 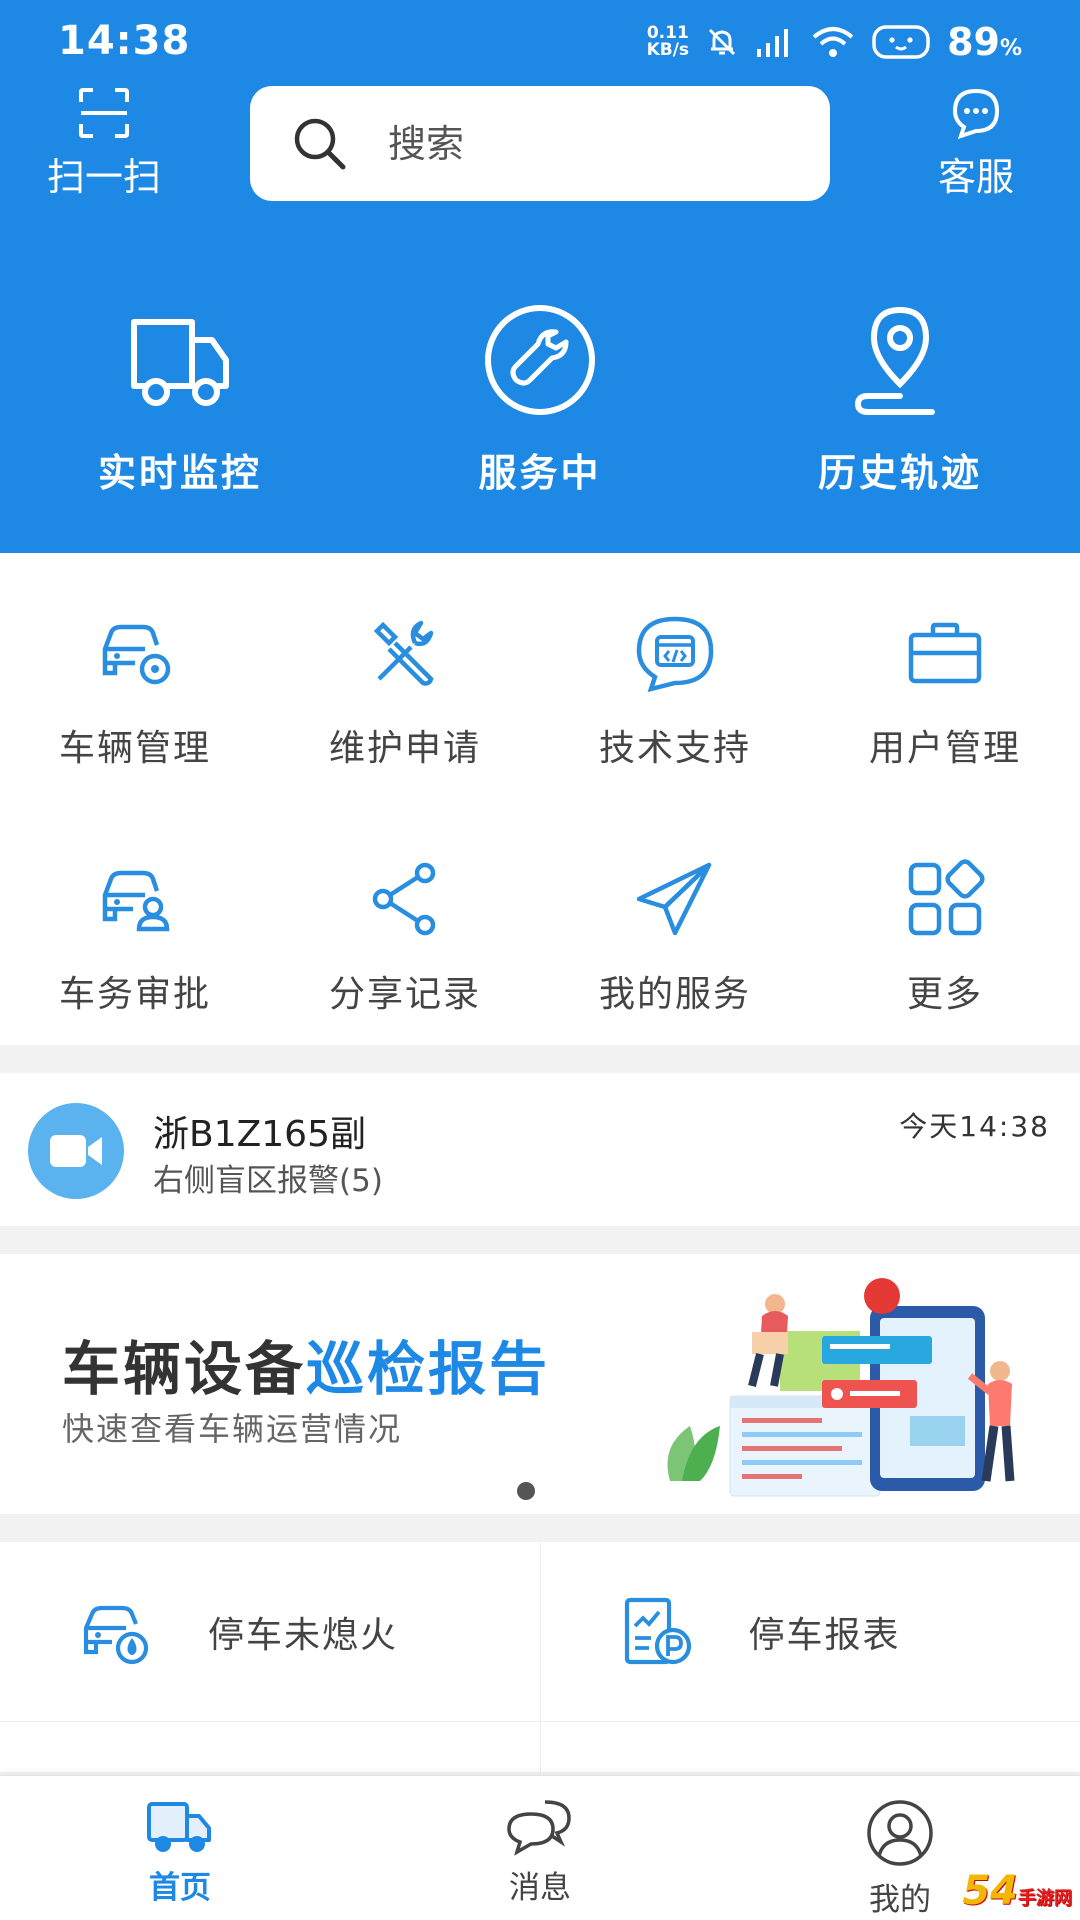 I want to click on apps-icon, so click(x=946, y=897).